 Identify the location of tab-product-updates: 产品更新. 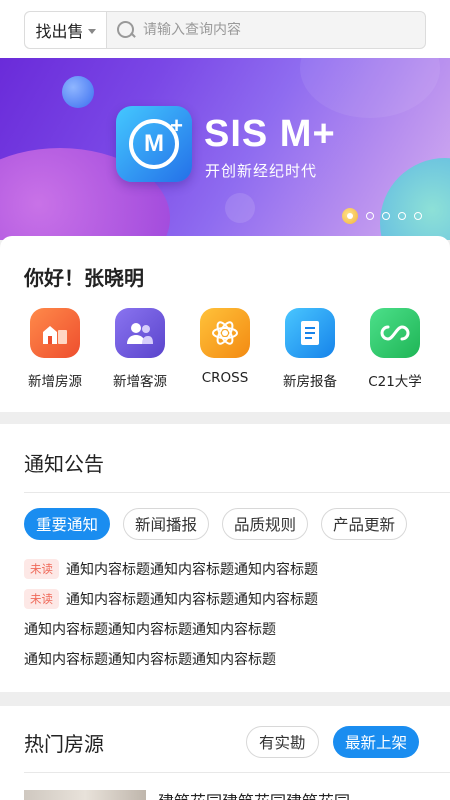
(364, 524).